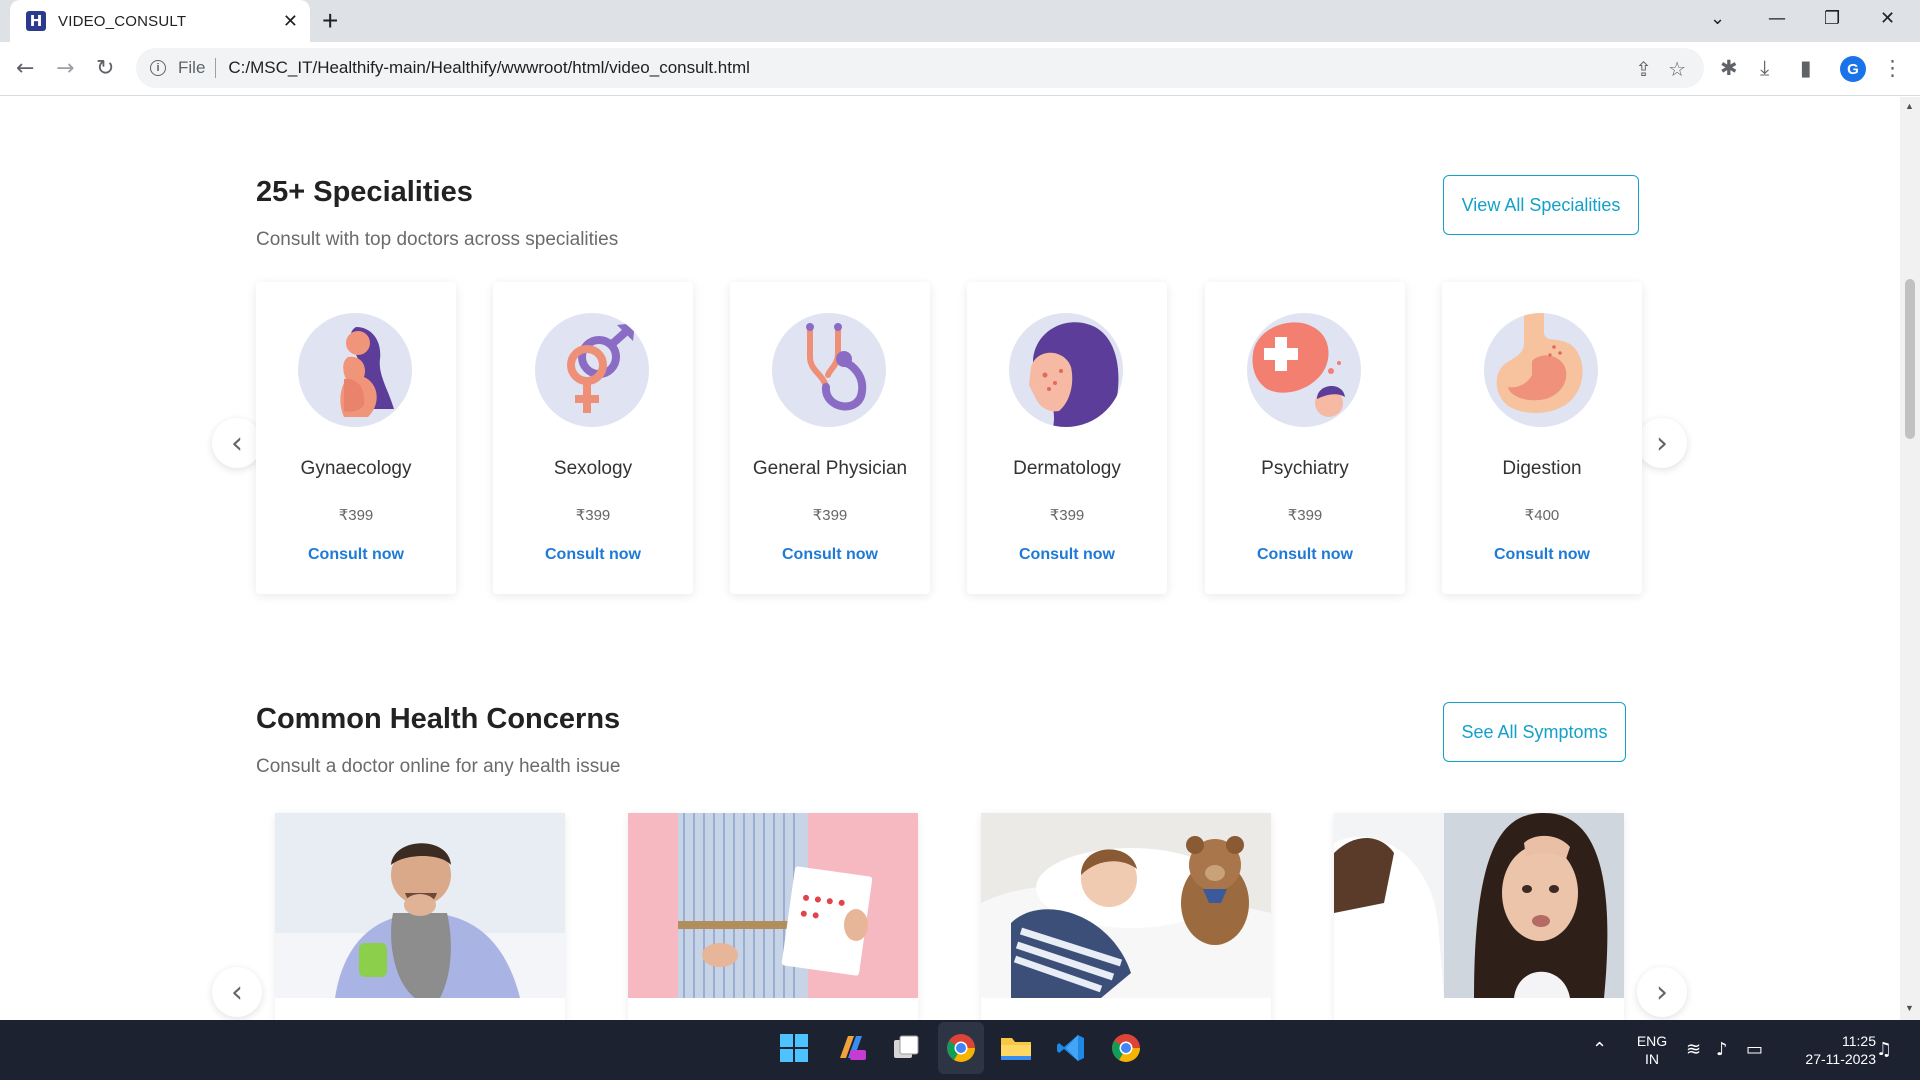 The height and width of the screenshot is (1080, 1920). I want to click on site-info-icon: i, so click(158, 68).